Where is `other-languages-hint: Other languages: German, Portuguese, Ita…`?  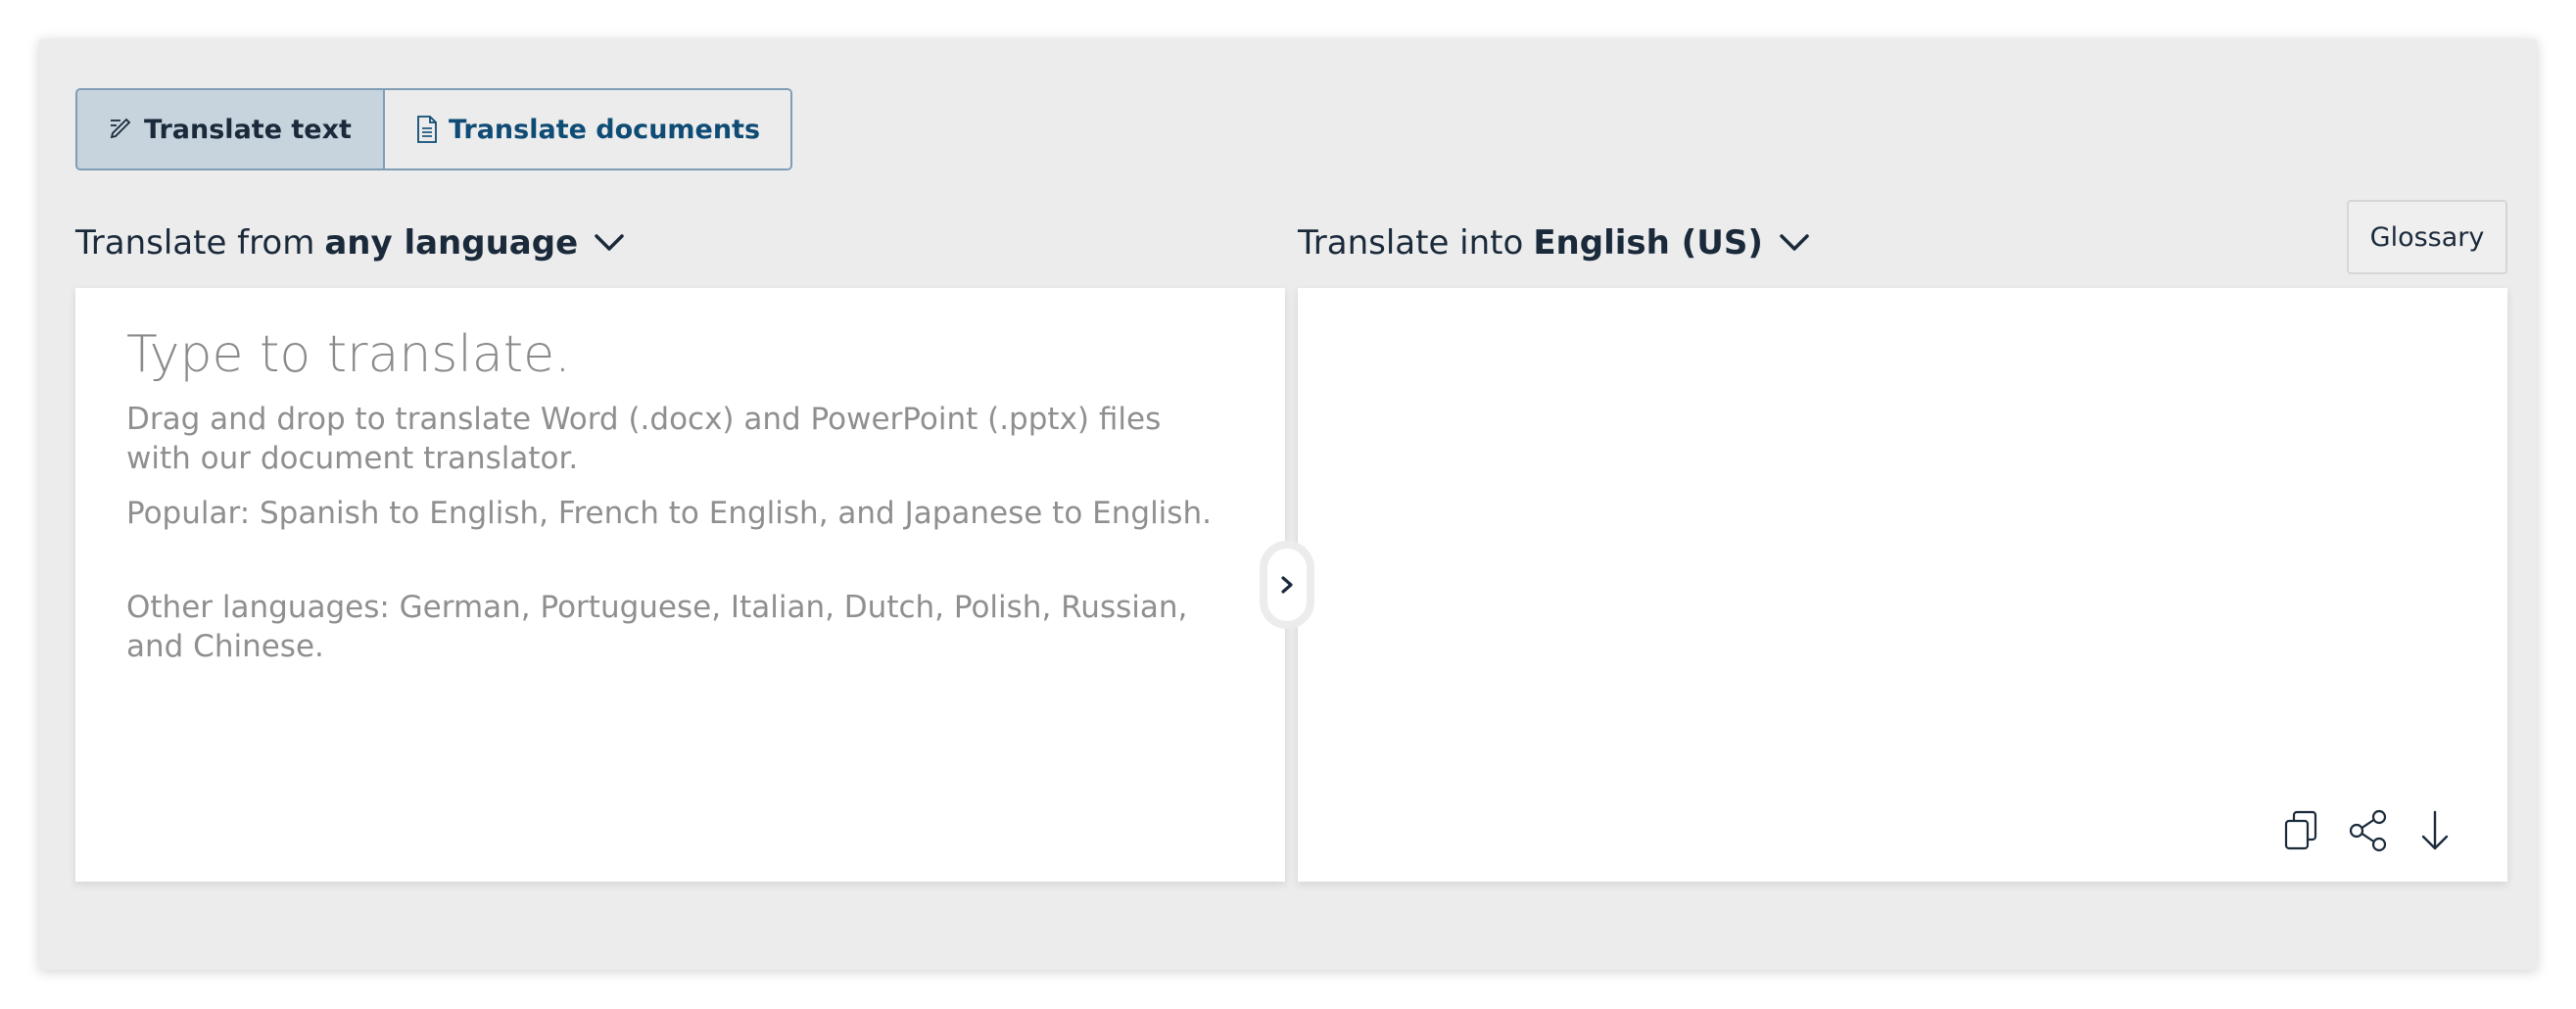 other-languages-hint: Other languages: German, Portuguese, Ita… is located at coordinates (657, 627).